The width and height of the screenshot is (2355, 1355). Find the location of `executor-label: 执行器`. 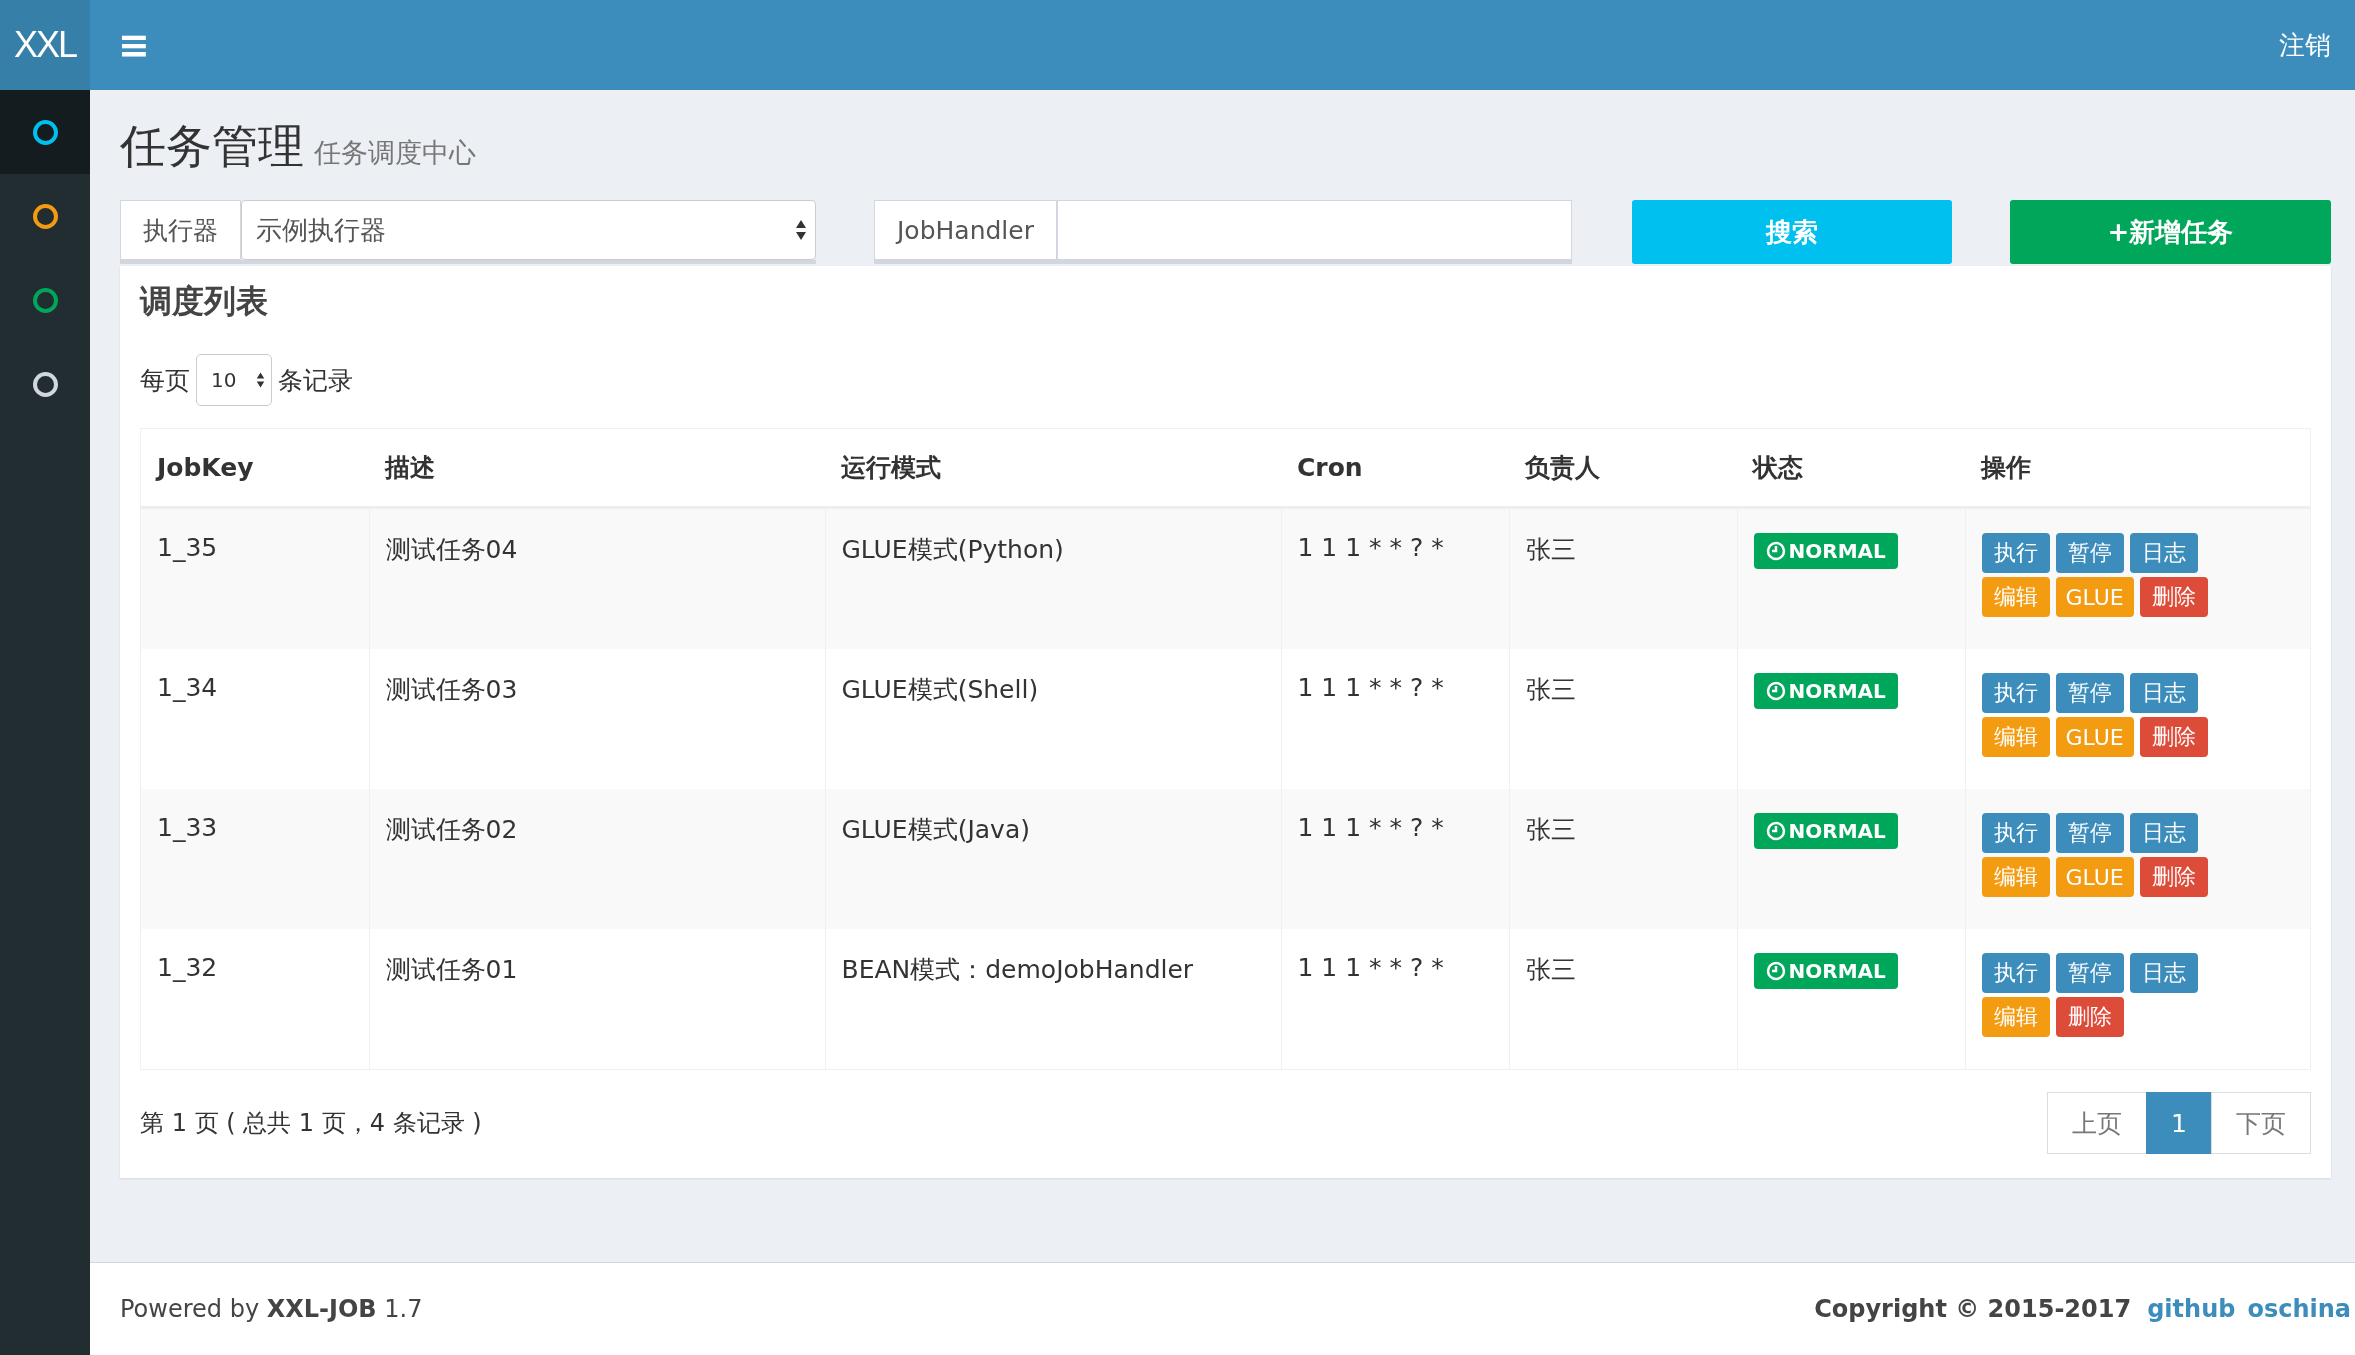

executor-label: 执行器 is located at coordinates (180, 230).